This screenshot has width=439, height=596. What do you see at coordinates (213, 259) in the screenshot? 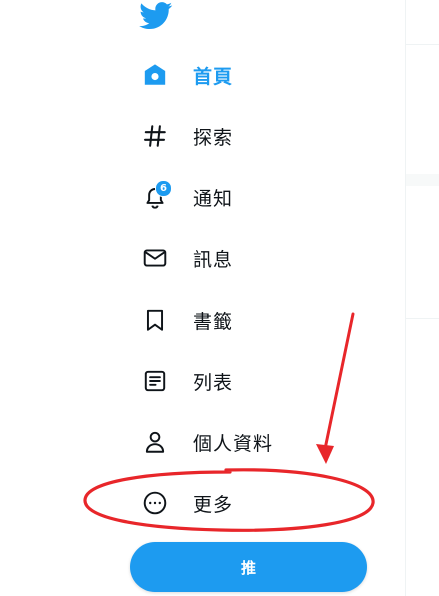
I see `nav-label: 訊息` at bounding box center [213, 259].